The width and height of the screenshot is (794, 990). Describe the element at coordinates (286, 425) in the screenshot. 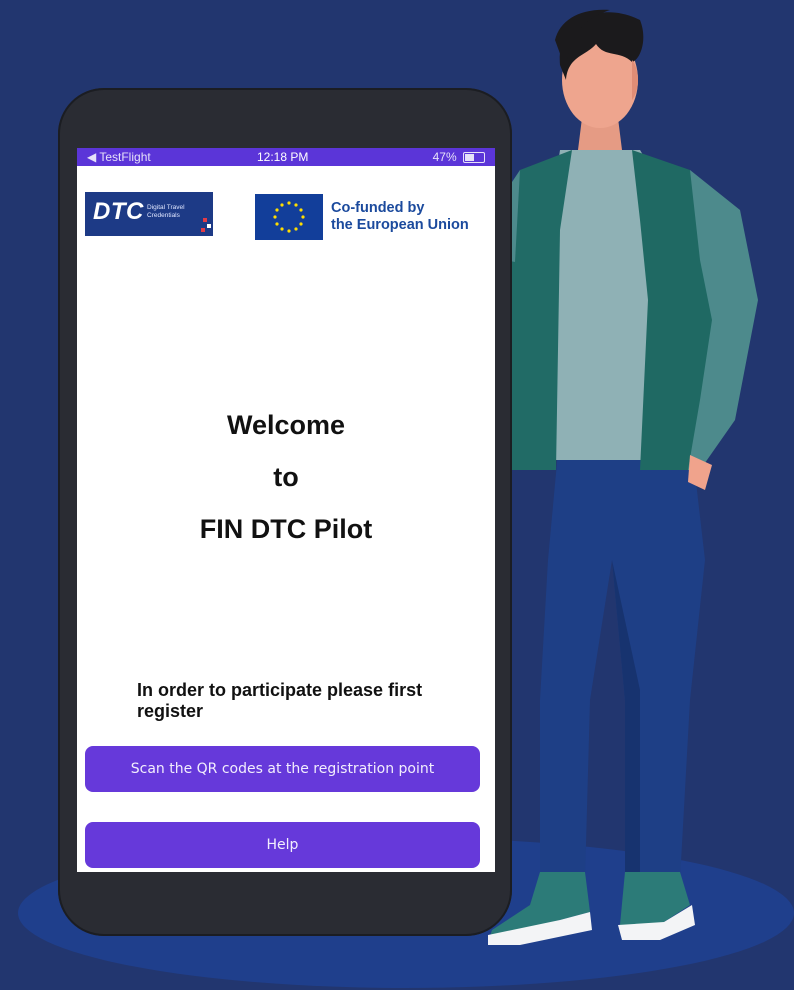

I see `welcome-line-1: Welcome` at that location.